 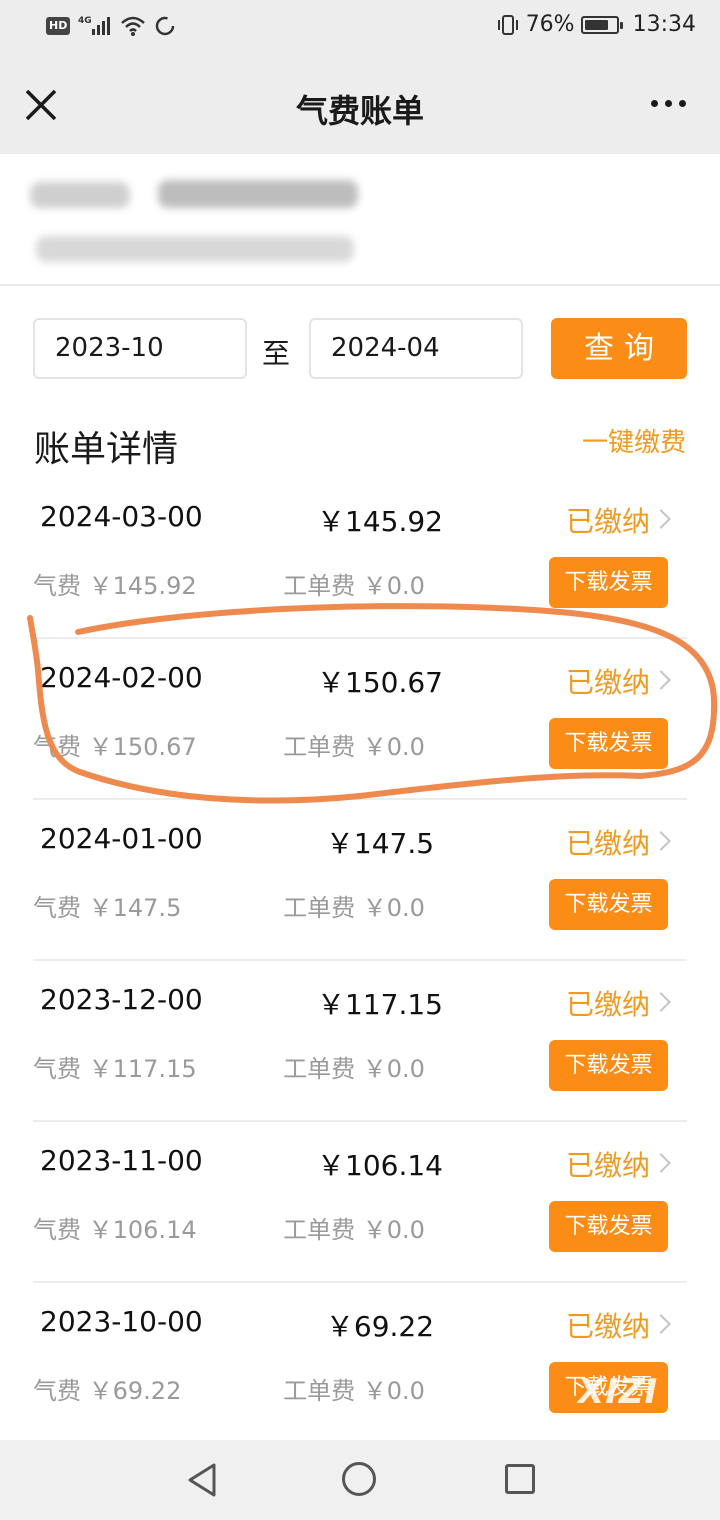 What do you see at coordinates (115, 1230) in the screenshot?
I see `gas-fee: 气费 ￥106.14` at bounding box center [115, 1230].